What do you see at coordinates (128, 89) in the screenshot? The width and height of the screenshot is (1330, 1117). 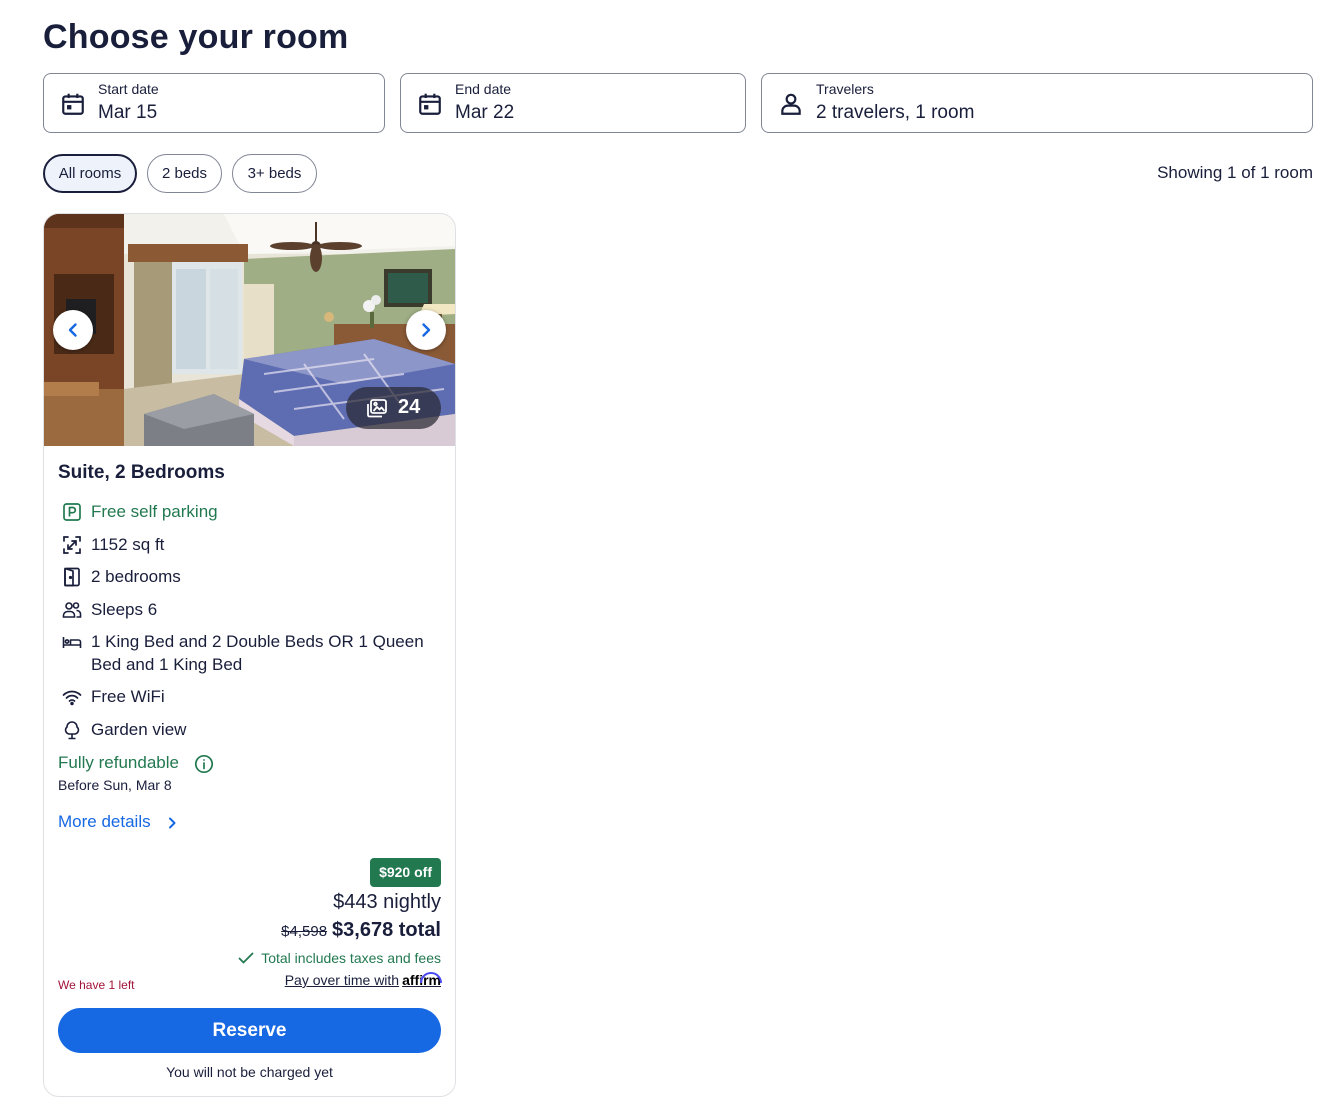 I see `start-date-label: Start date` at bounding box center [128, 89].